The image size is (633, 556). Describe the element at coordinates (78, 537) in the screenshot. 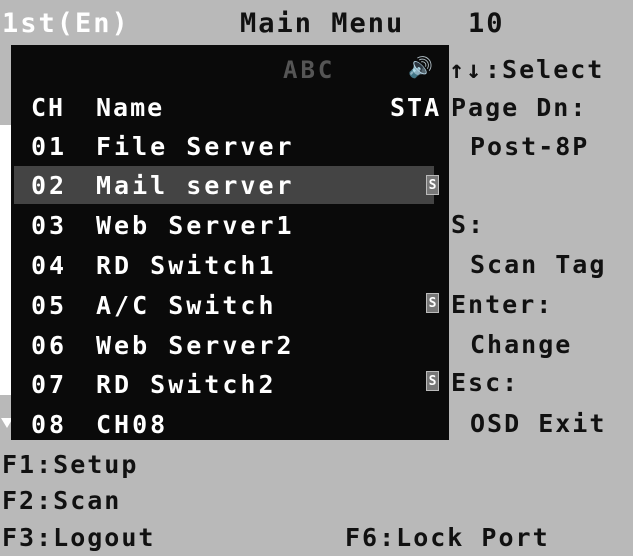

I see `f3-logout: F3:Logout` at that location.